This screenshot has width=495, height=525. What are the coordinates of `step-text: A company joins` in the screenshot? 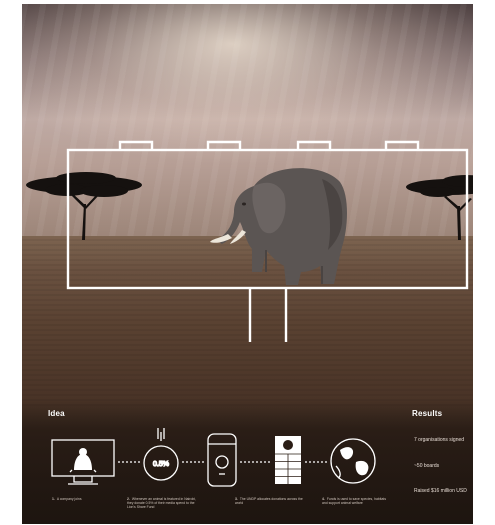 It's located at (69, 499).